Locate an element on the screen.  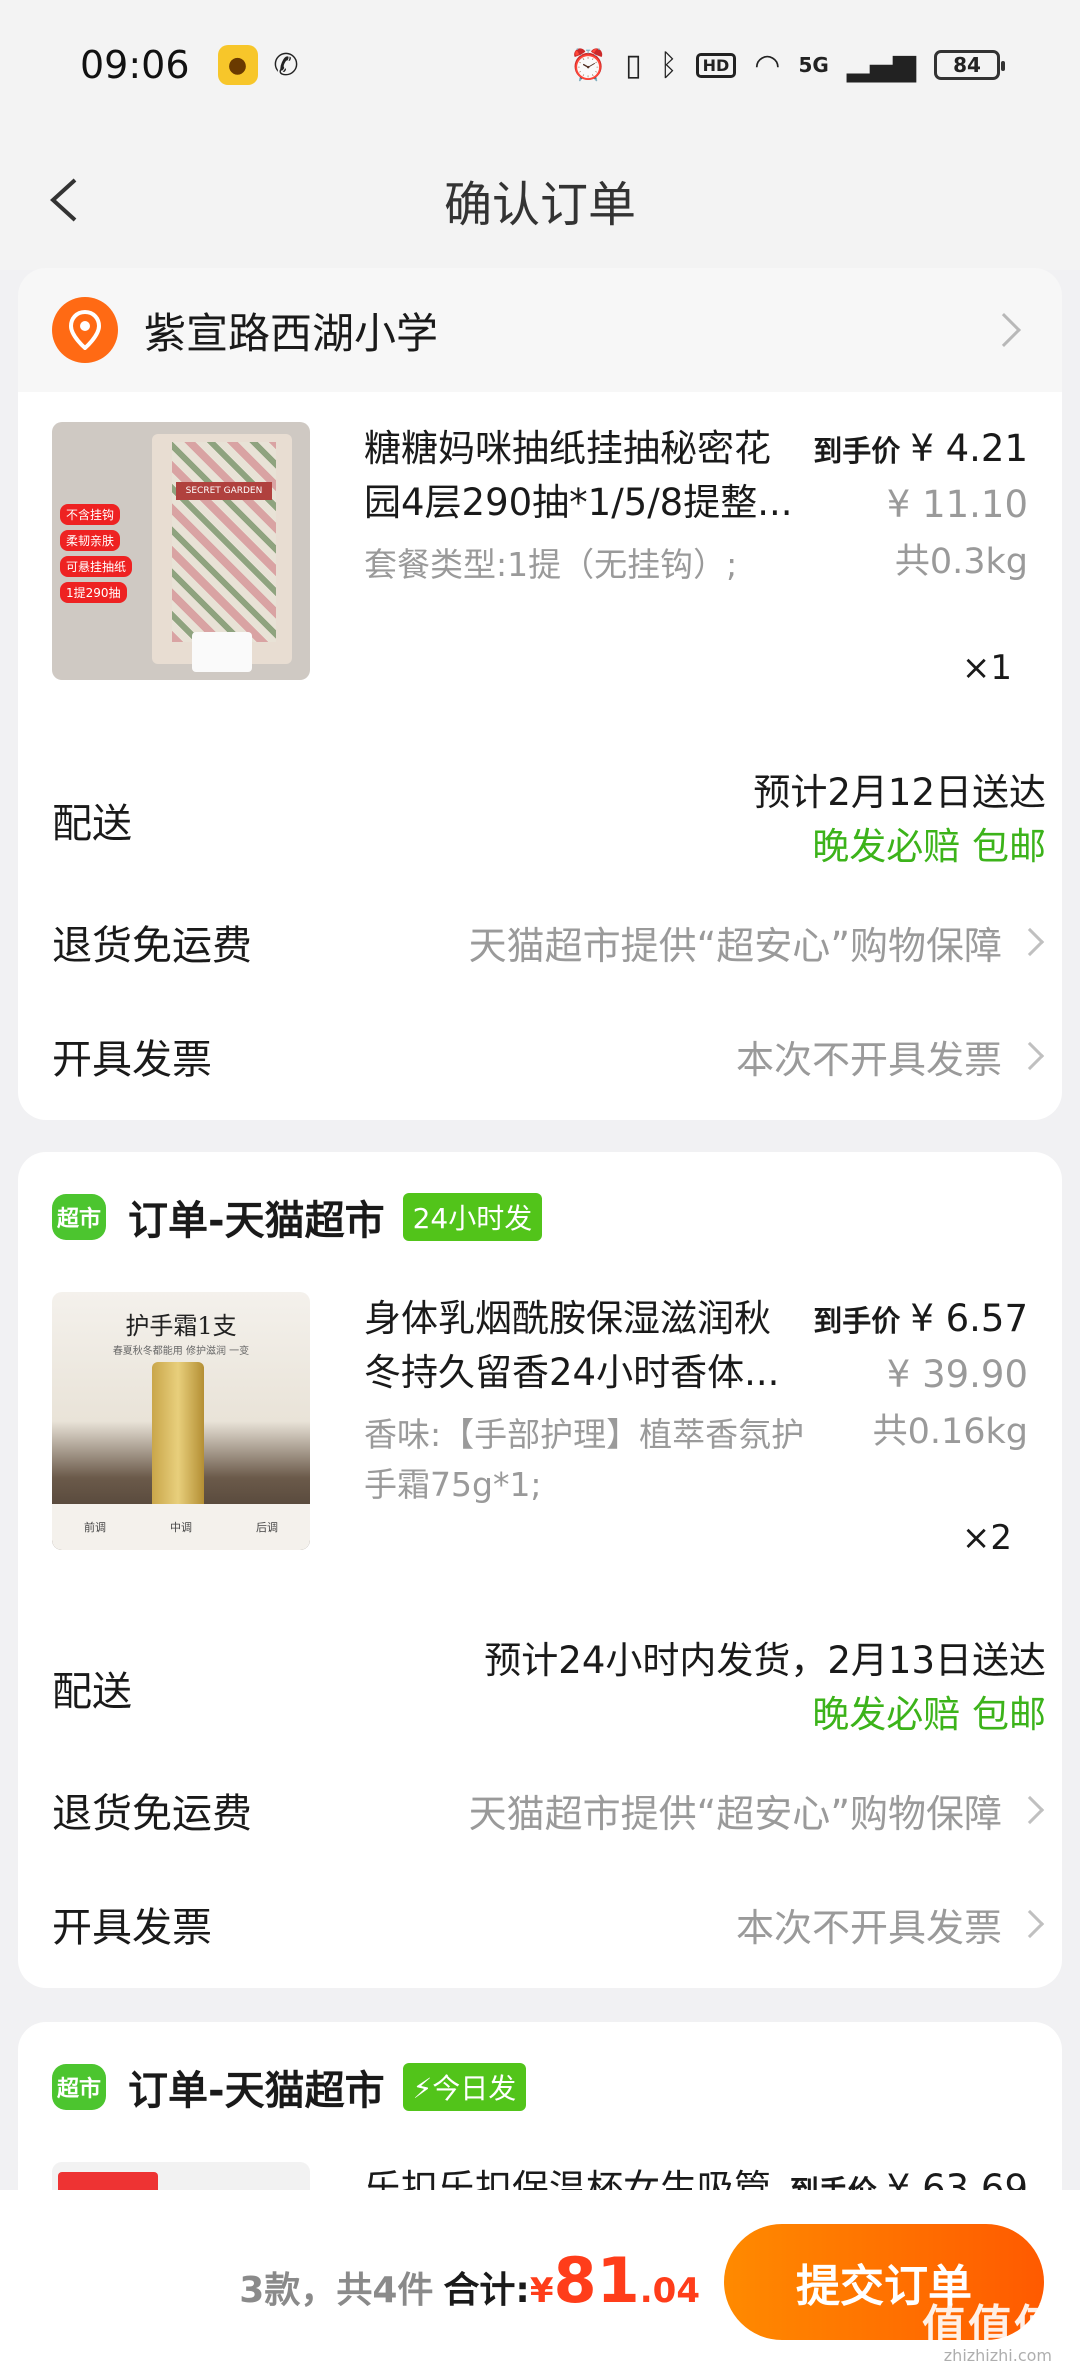
wechat-icon: ✆ is located at coordinates (286, 65).